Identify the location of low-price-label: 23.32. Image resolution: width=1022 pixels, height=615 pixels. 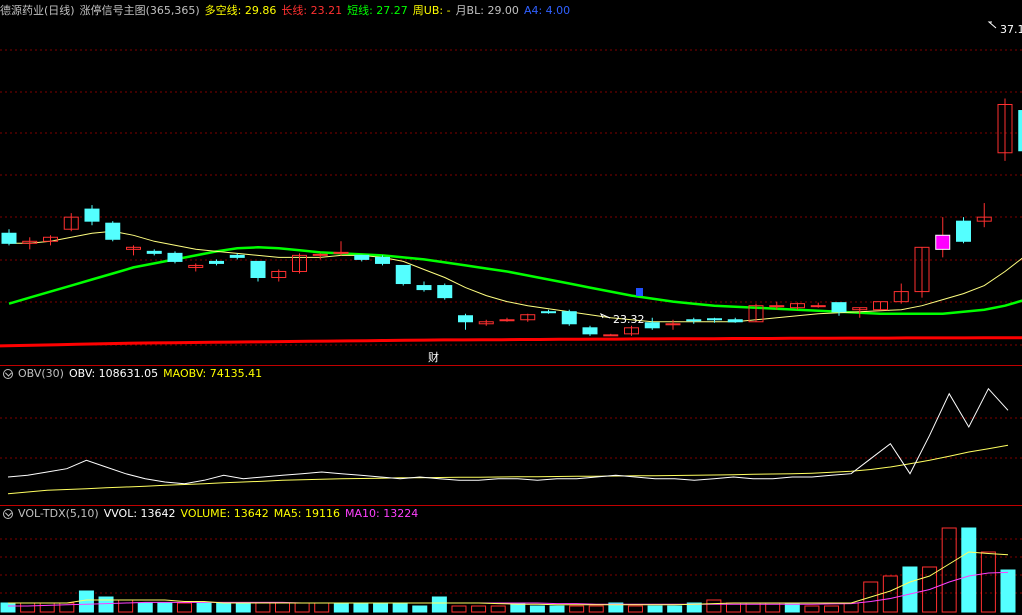
(629, 319).